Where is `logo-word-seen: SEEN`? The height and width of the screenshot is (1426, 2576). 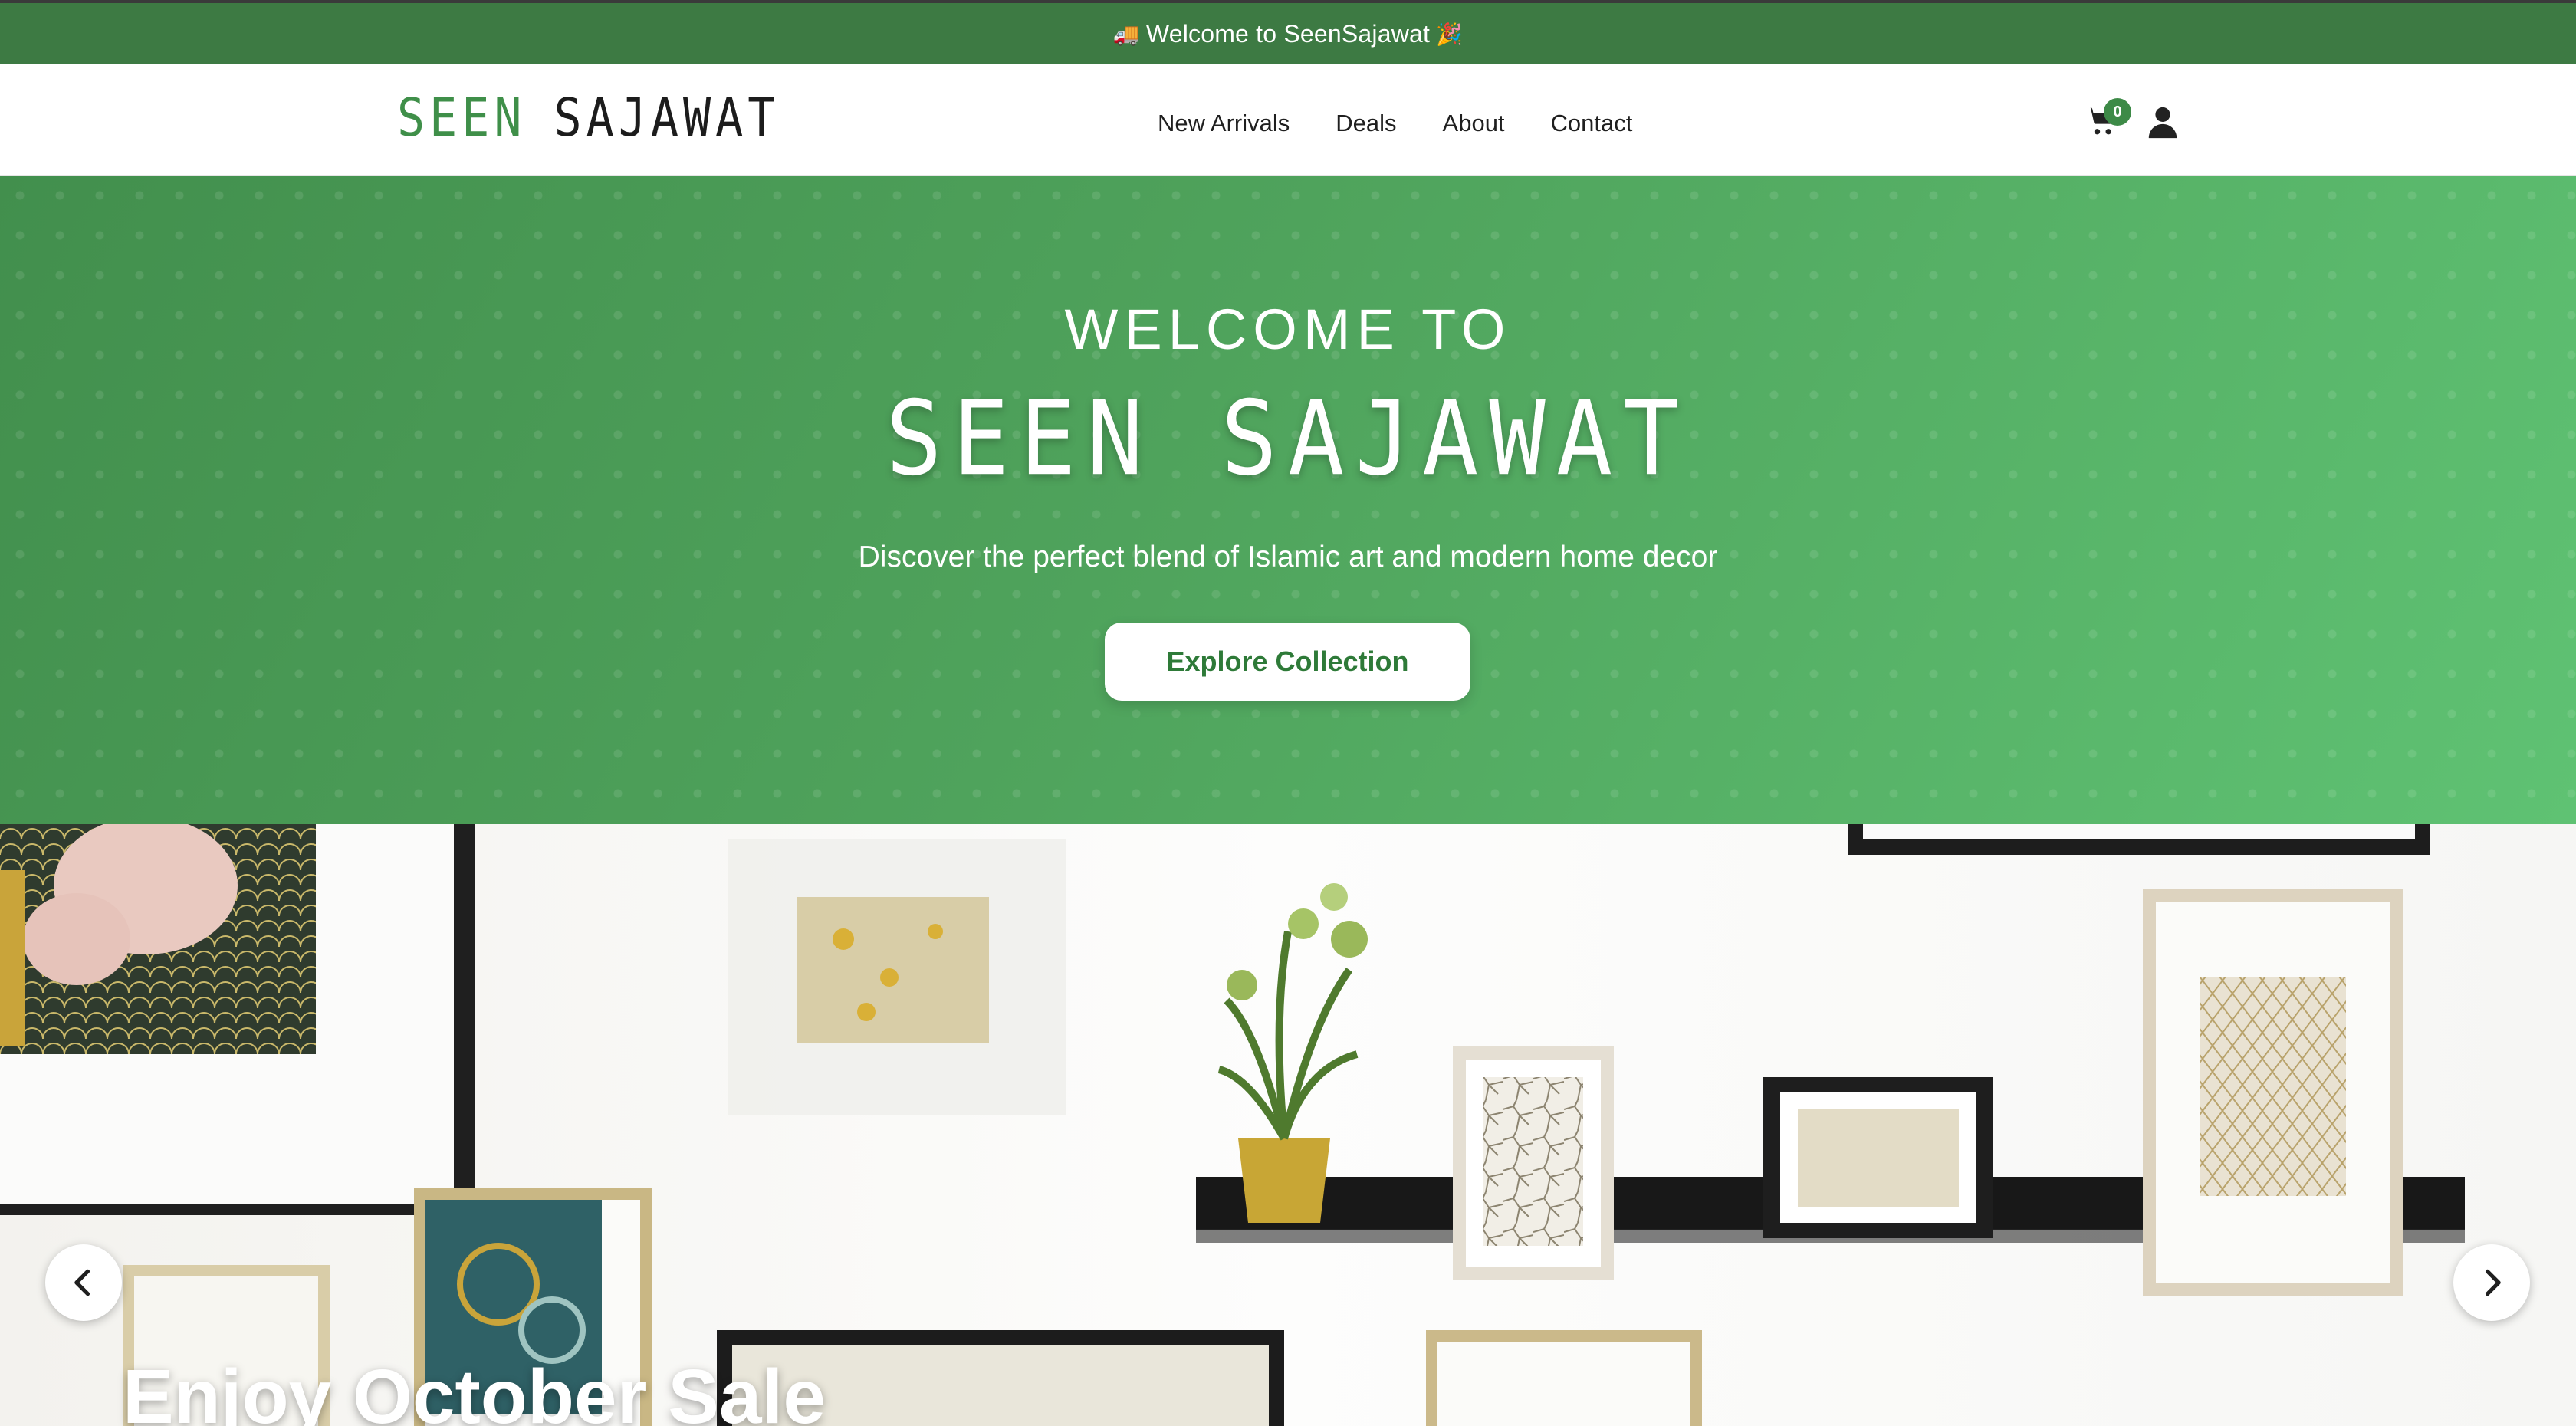
logo-word-seen: SEEN is located at coordinates (462, 118).